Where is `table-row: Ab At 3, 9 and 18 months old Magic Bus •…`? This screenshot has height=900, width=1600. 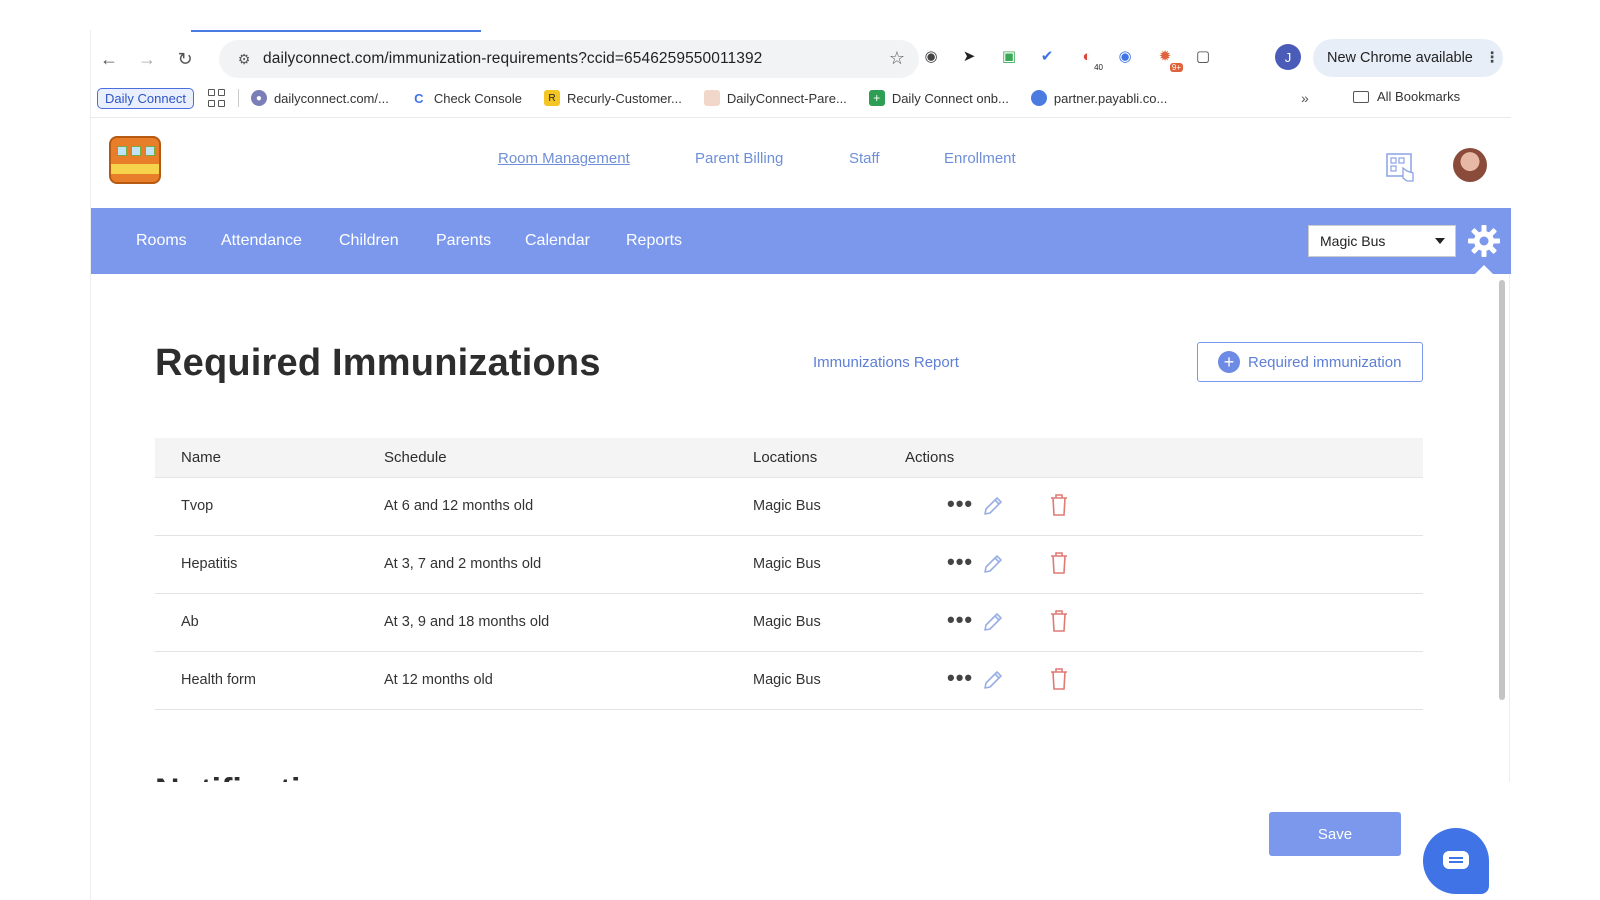 table-row: Ab At 3, 9 and 18 months old Magic Bus •… is located at coordinates (789, 623).